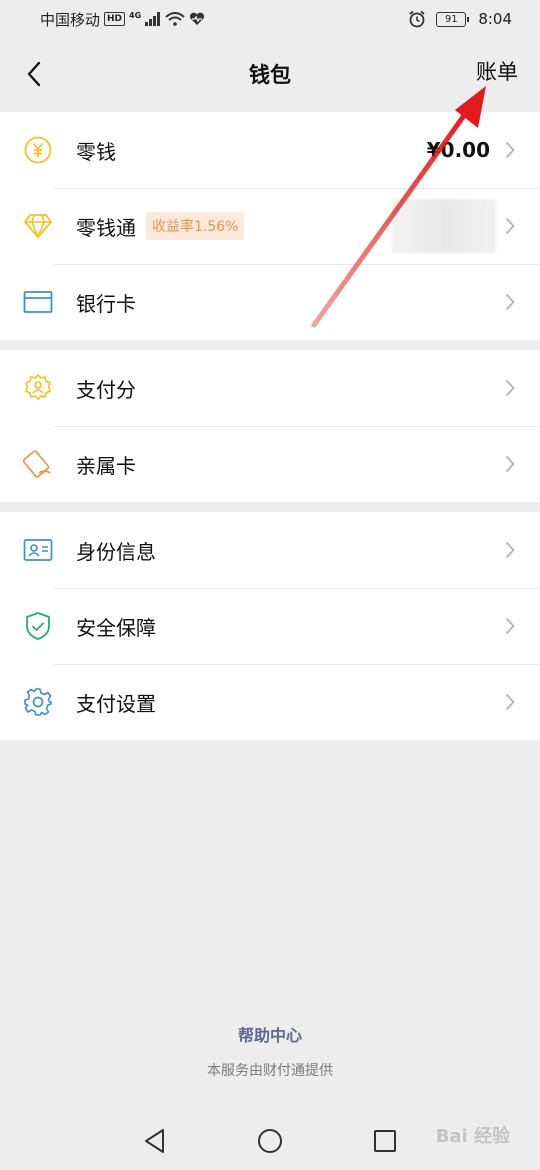 The width and height of the screenshot is (540, 1170). Describe the element at coordinates (38, 464) in the screenshot. I see `family-card-icon` at that location.